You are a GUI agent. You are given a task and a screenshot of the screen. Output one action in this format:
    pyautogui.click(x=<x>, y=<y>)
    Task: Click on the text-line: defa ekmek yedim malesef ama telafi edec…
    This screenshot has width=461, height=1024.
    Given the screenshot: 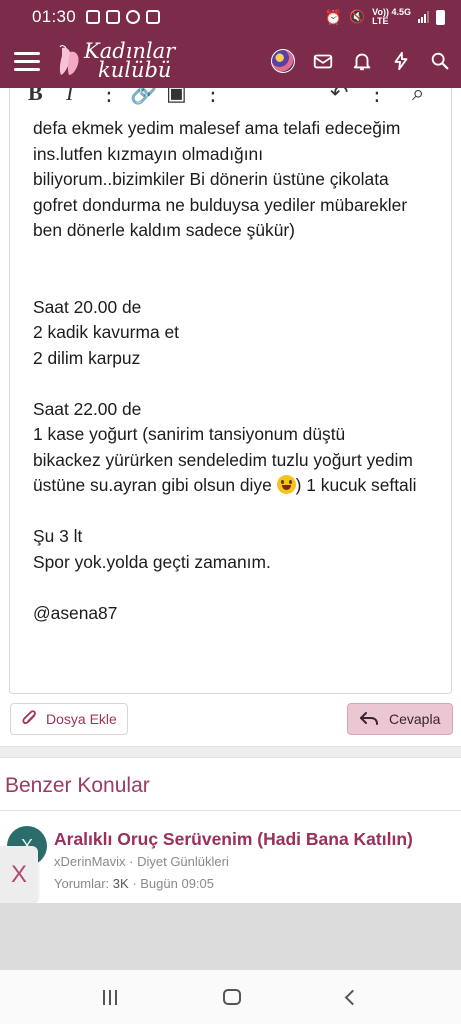 What is the action you would take?
    pyautogui.click(x=217, y=128)
    